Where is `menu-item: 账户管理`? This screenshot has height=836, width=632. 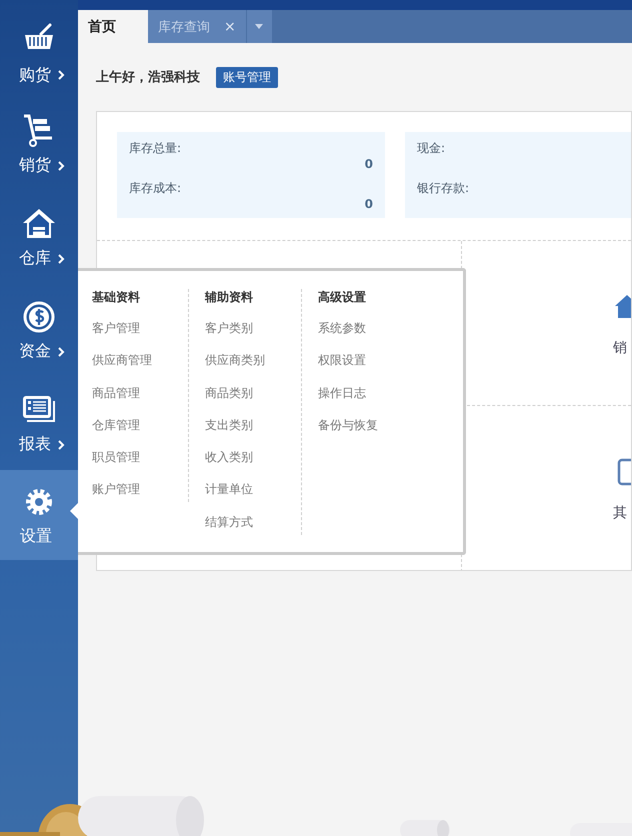 menu-item: 账户管理 is located at coordinates (140, 497).